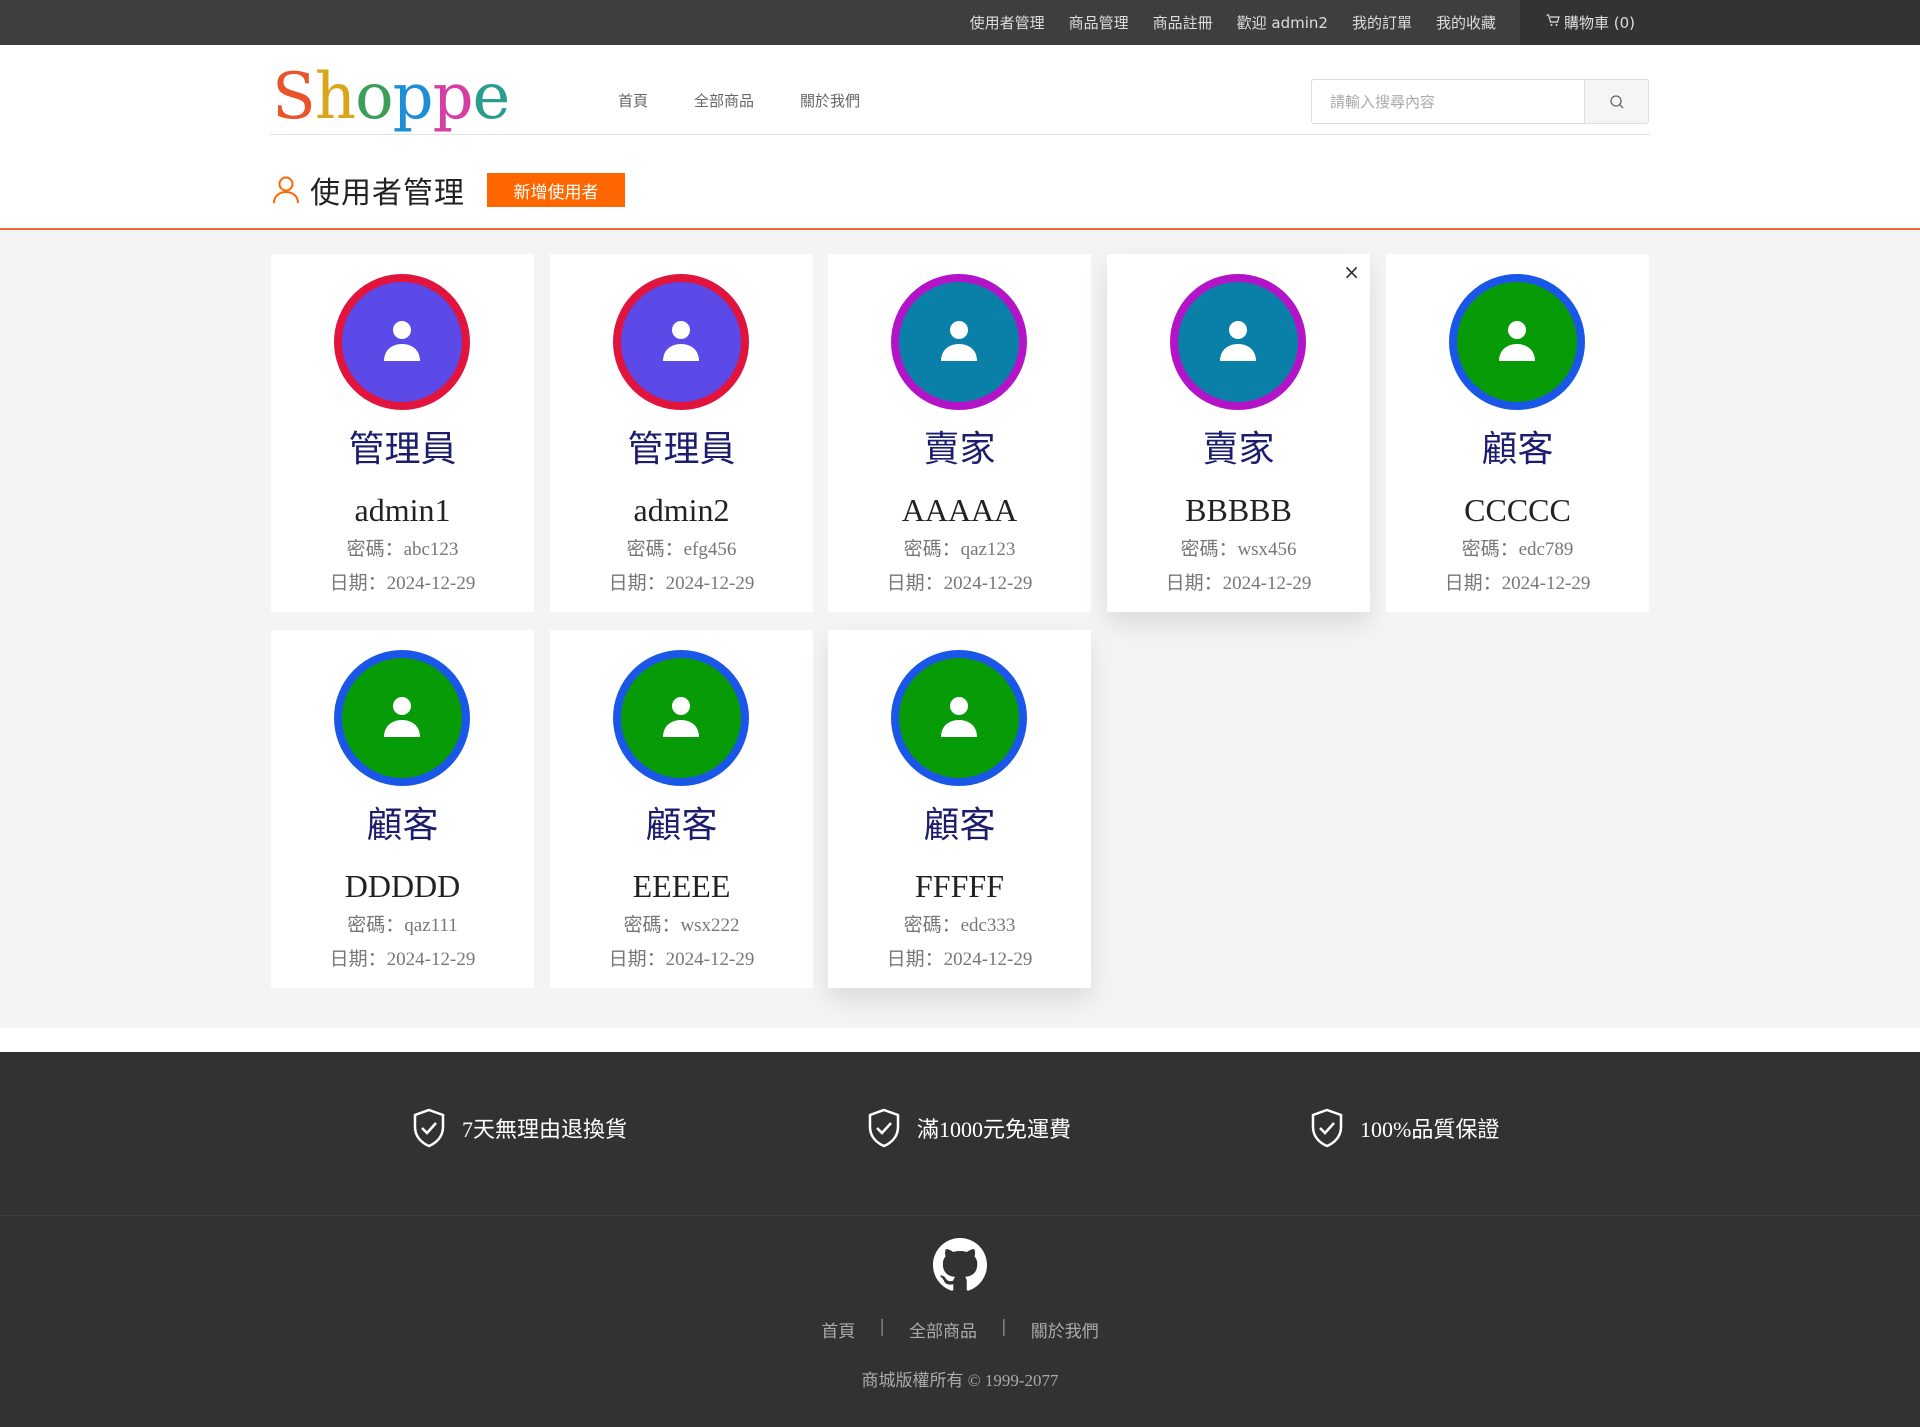  What do you see at coordinates (1183, 22) in the screenshot?
I see `topnav-product-register: 商品註冊` at bounding box center [1183, 22].